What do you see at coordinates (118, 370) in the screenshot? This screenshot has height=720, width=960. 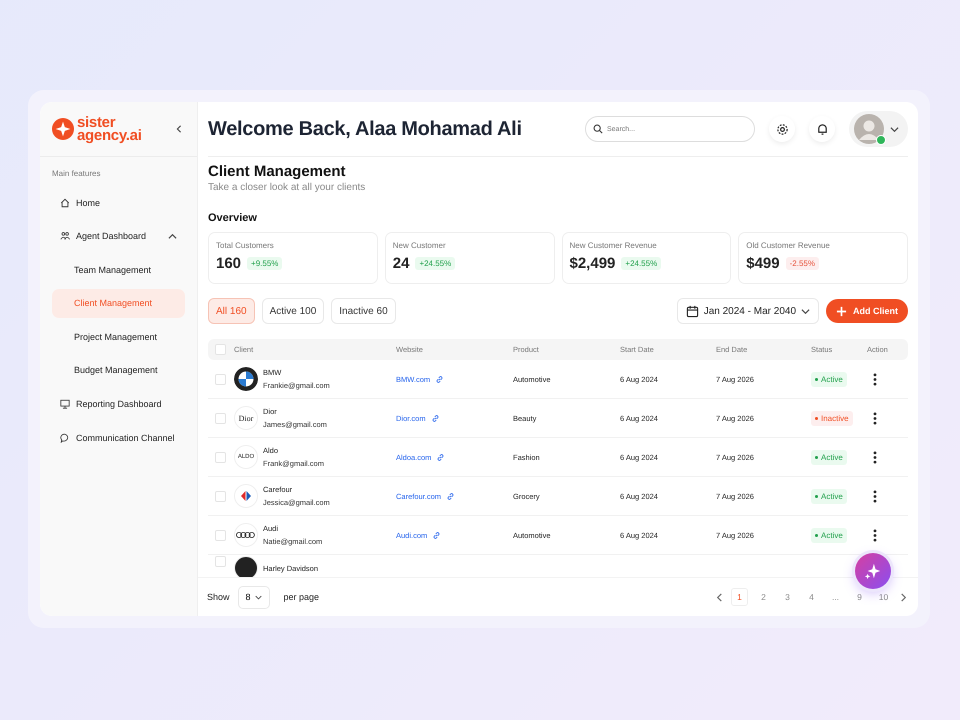 I see `sidebar-item: Budget Management` at bounding box center [118, 370].